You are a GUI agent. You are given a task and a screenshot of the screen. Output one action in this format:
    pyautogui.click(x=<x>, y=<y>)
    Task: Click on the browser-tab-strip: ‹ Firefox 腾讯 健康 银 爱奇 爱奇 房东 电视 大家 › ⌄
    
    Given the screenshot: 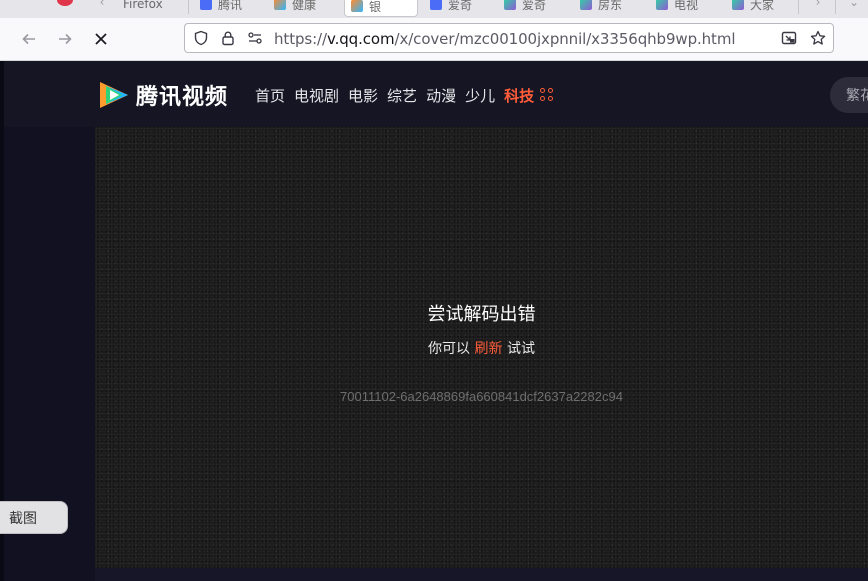 What is the action you would take?
    pyautogui.click(x=434, y=9)
    